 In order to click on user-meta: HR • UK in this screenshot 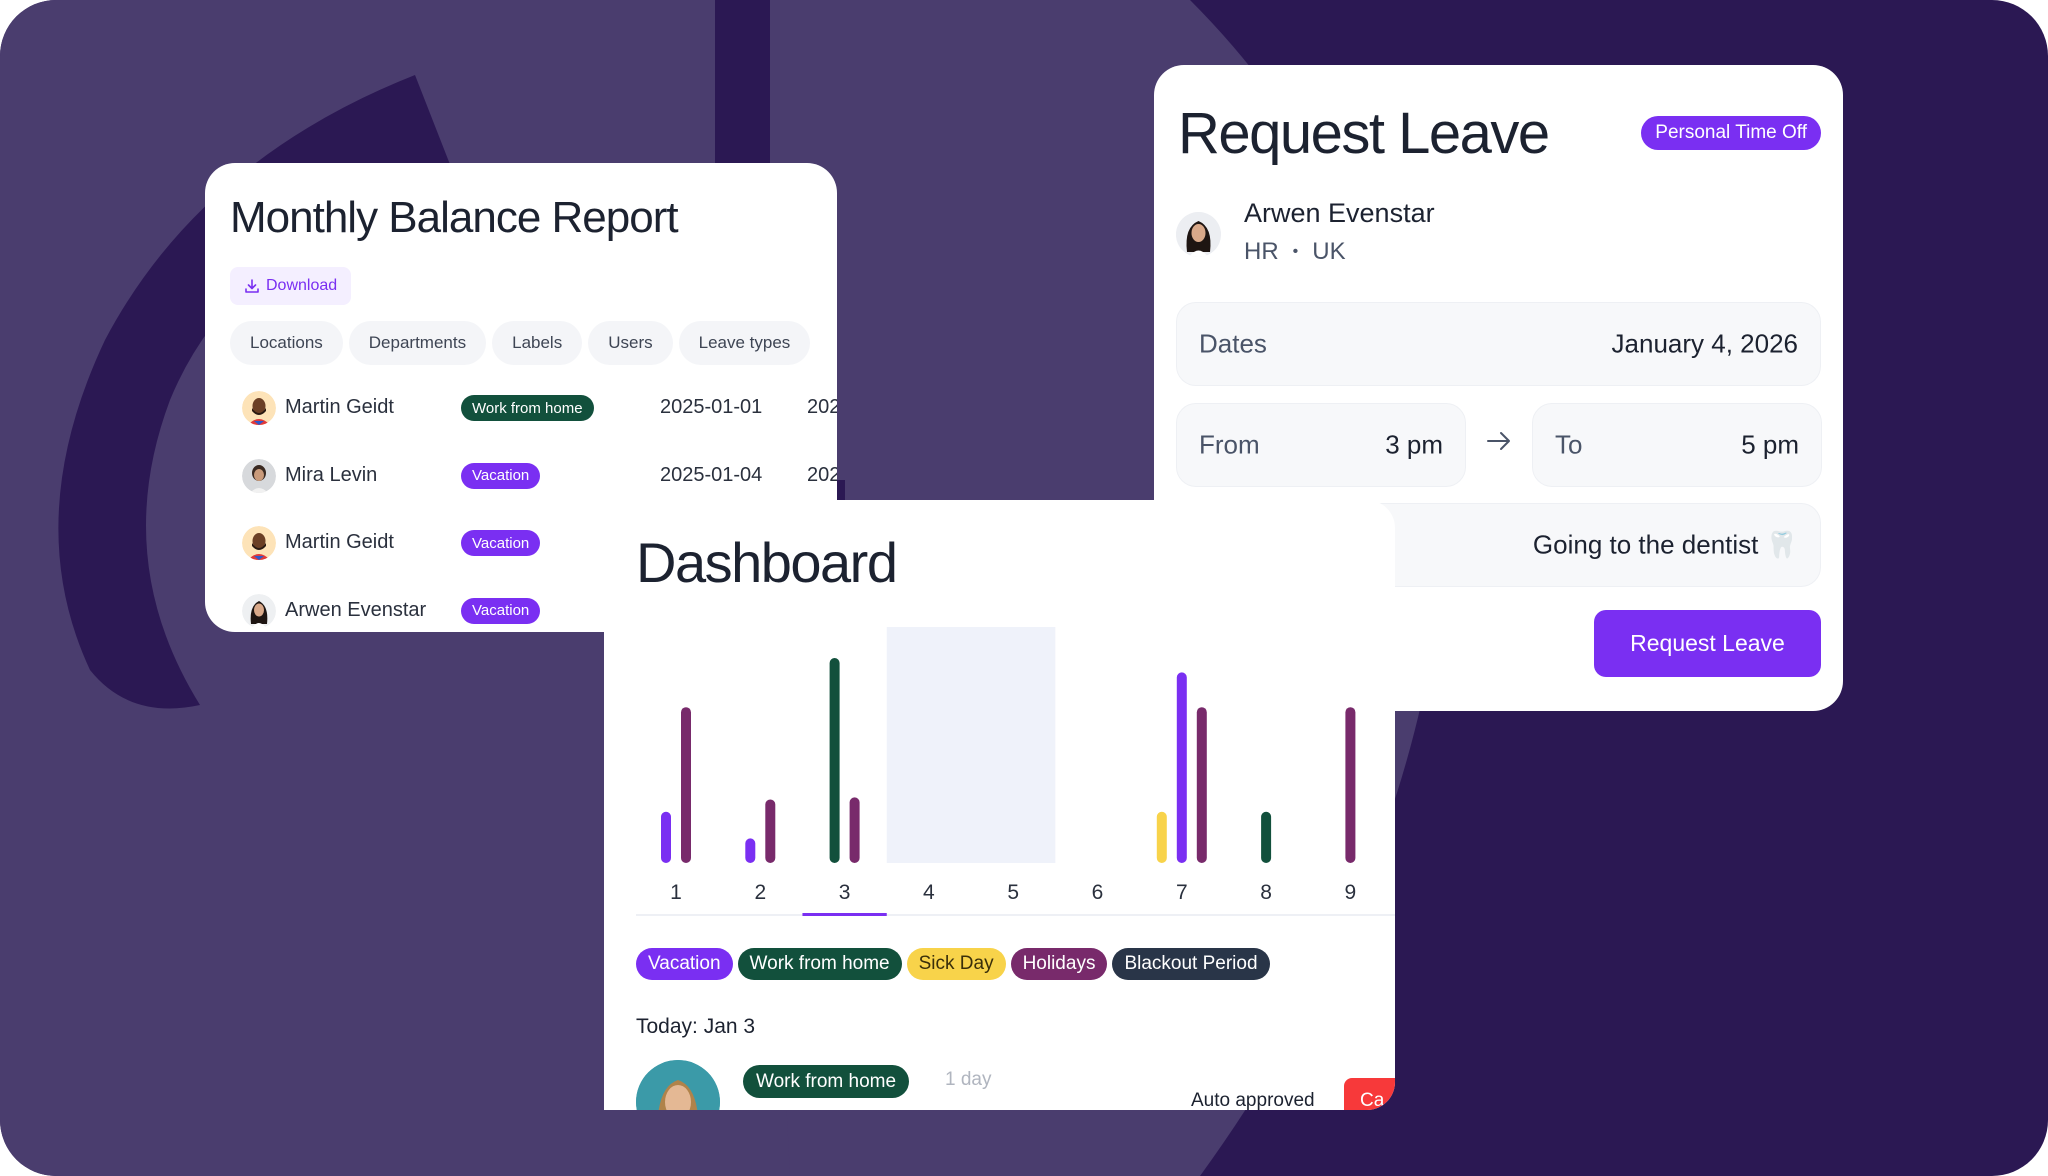, I will do `click(1295, 252)`.